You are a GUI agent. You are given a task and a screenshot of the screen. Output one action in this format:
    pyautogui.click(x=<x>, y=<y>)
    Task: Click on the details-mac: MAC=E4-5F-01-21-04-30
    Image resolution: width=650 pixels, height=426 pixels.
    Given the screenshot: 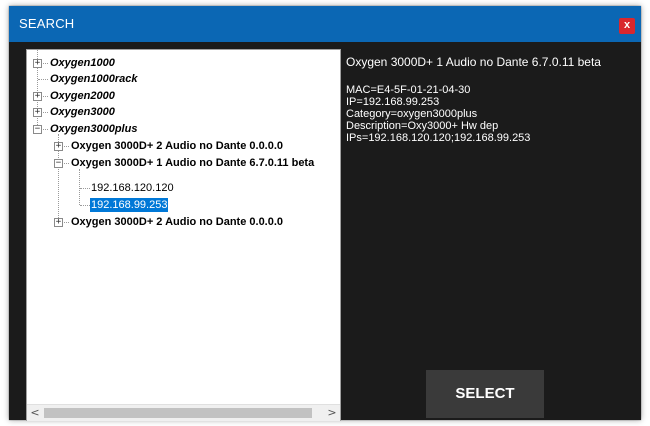 What is the action you would take?
    pyautogui.click(x=408, y=90)
    